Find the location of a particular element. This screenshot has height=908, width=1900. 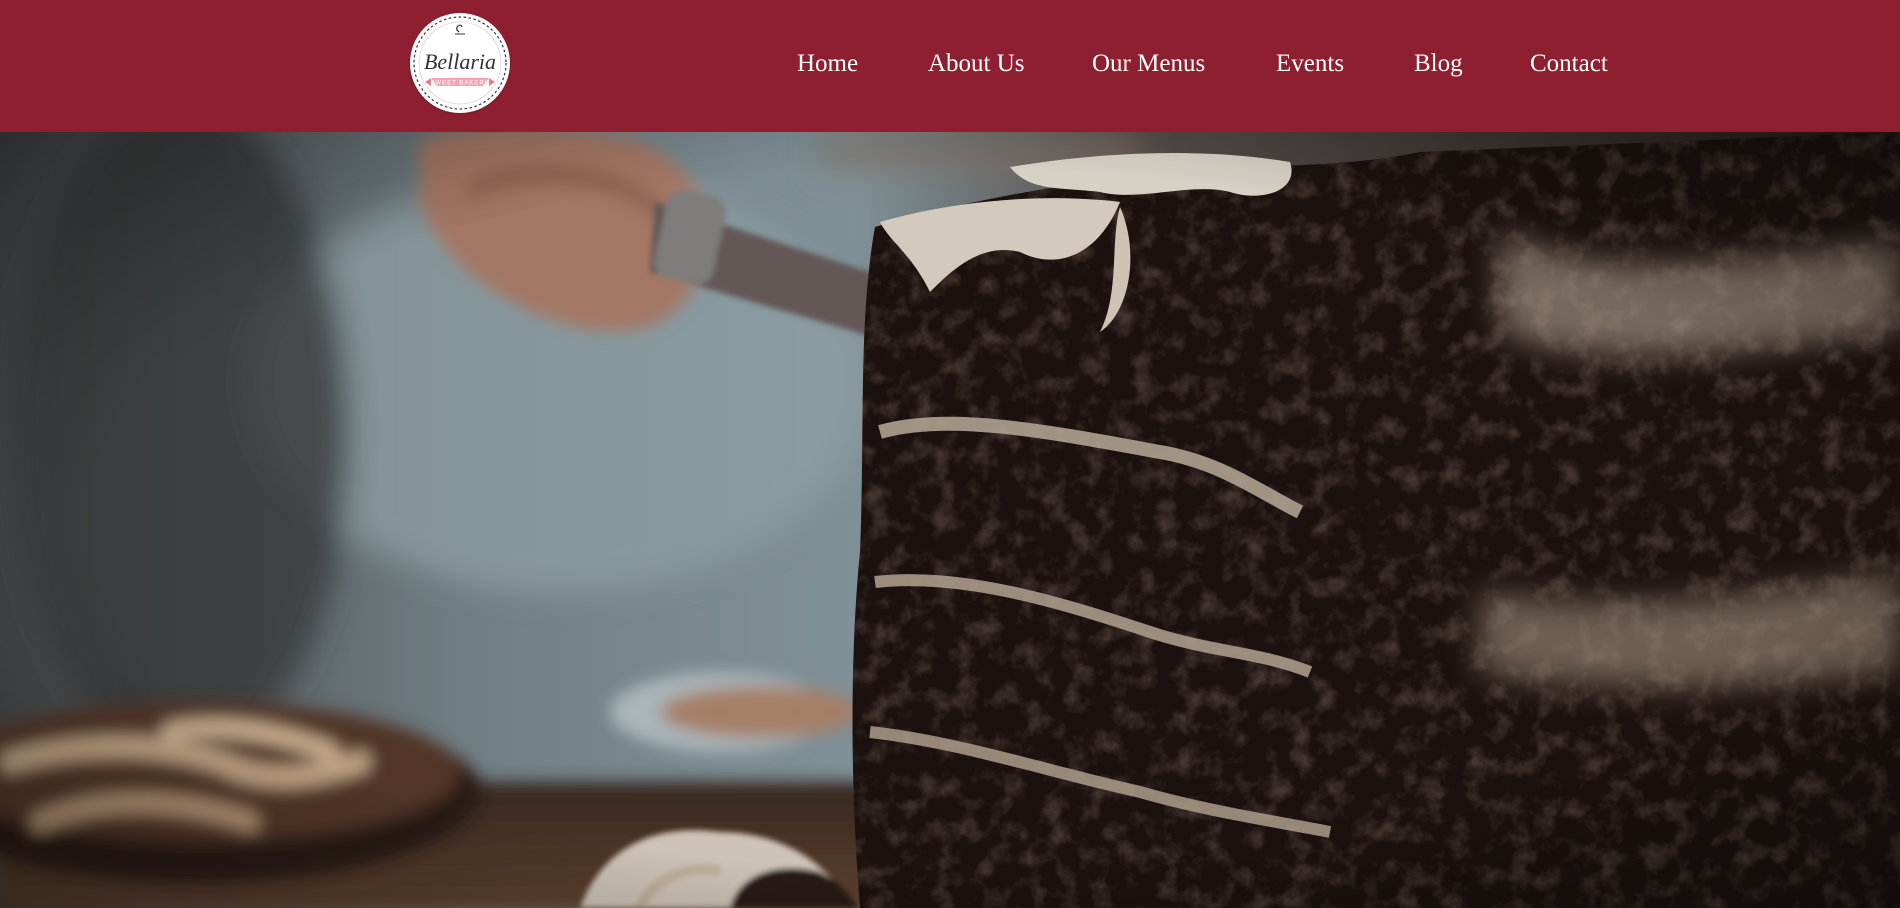

nav-contact: Contact is located at coordinates (1569, 64).